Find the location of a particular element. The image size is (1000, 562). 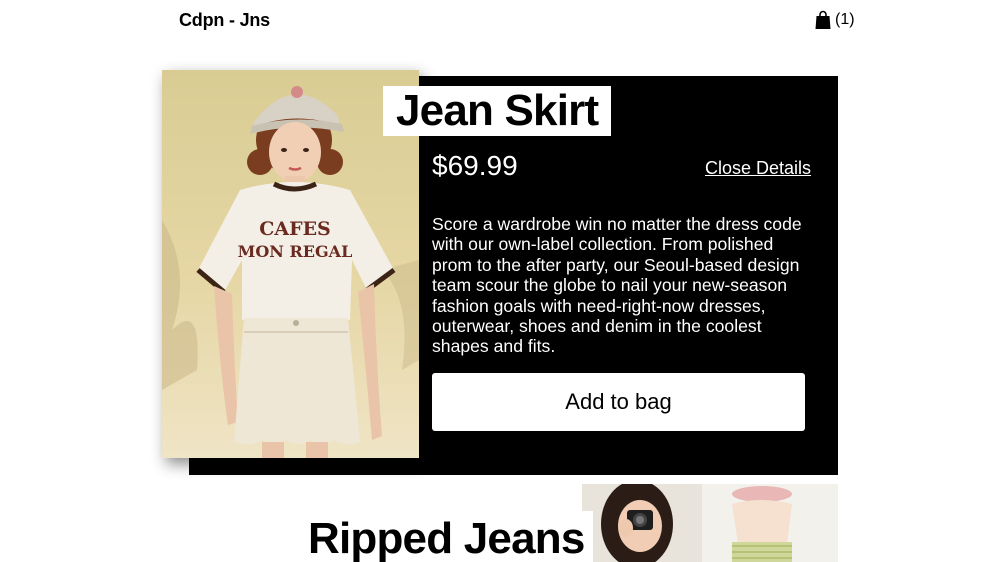

product-title-box: Jean Skirt is located at coordinates (497, 111).